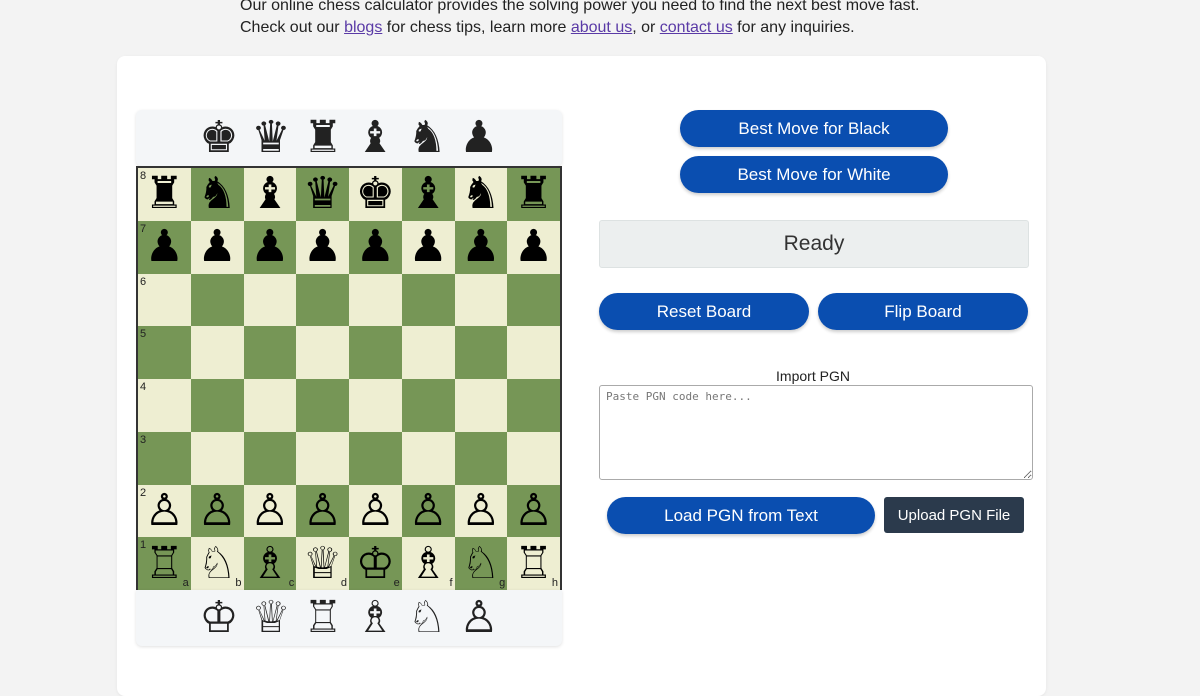  What do you see at coordinates (164, 352) in the screenshot?
I see `square-a5: 5` at bounding box center [164, 352].